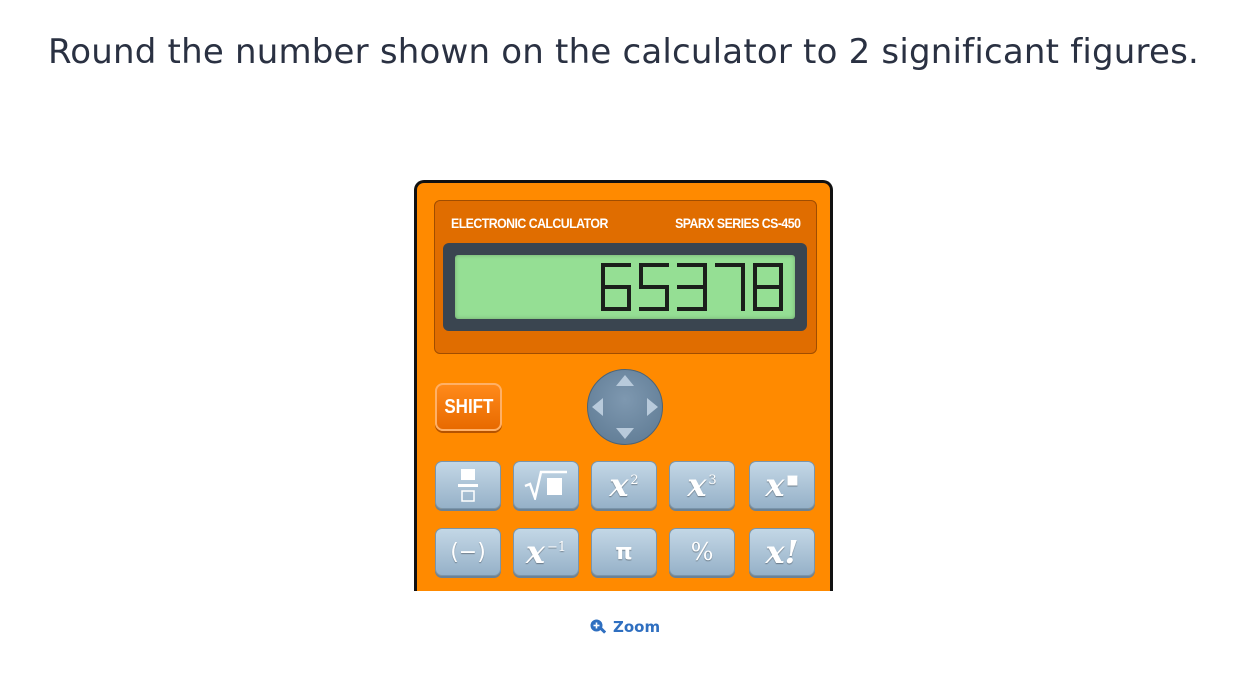 Image resolution: width=1247 pixels, height=691 pixels. I want to click on pi-button: π, so click(624, 552).